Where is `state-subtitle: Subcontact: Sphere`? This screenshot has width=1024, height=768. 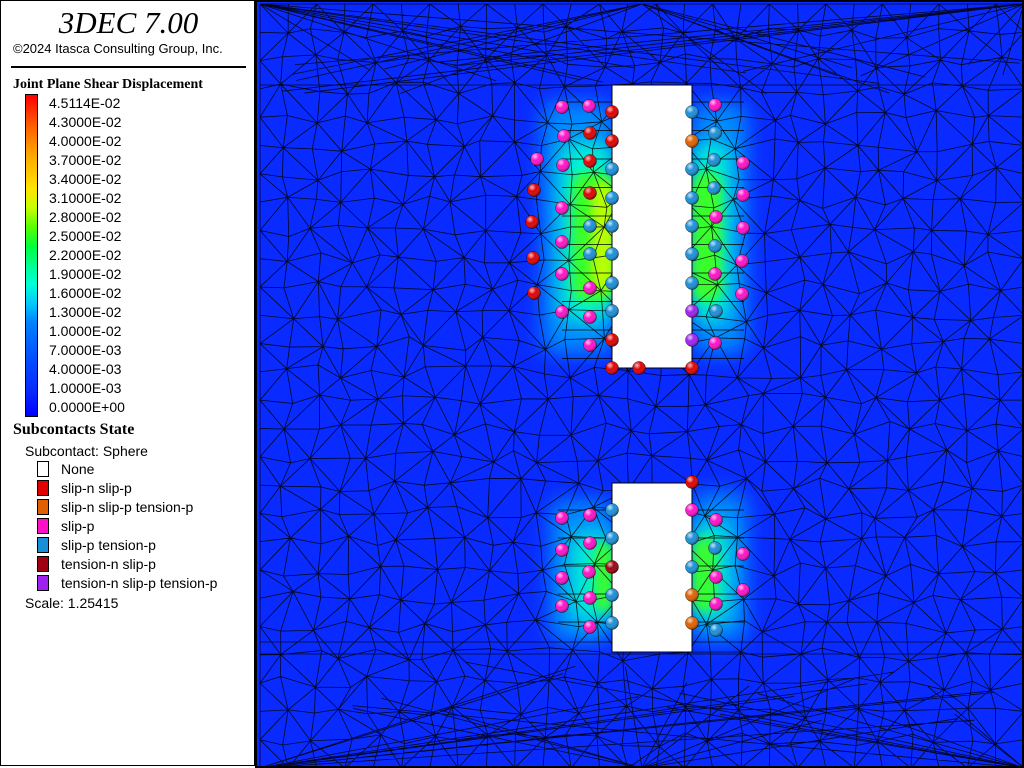 state-subtitle: Subcontact: Sphere is located at coordinates (86, 451).